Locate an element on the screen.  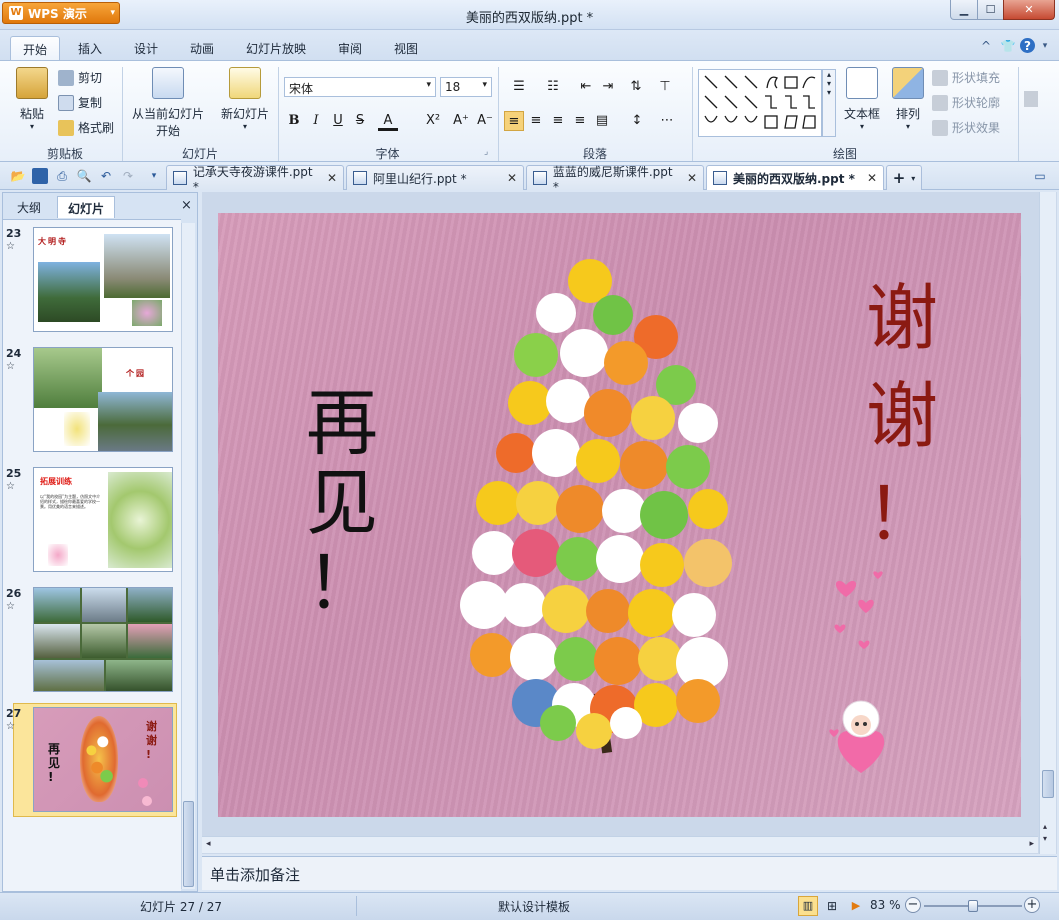
italic-button: I is located at coordinates (316, 121).